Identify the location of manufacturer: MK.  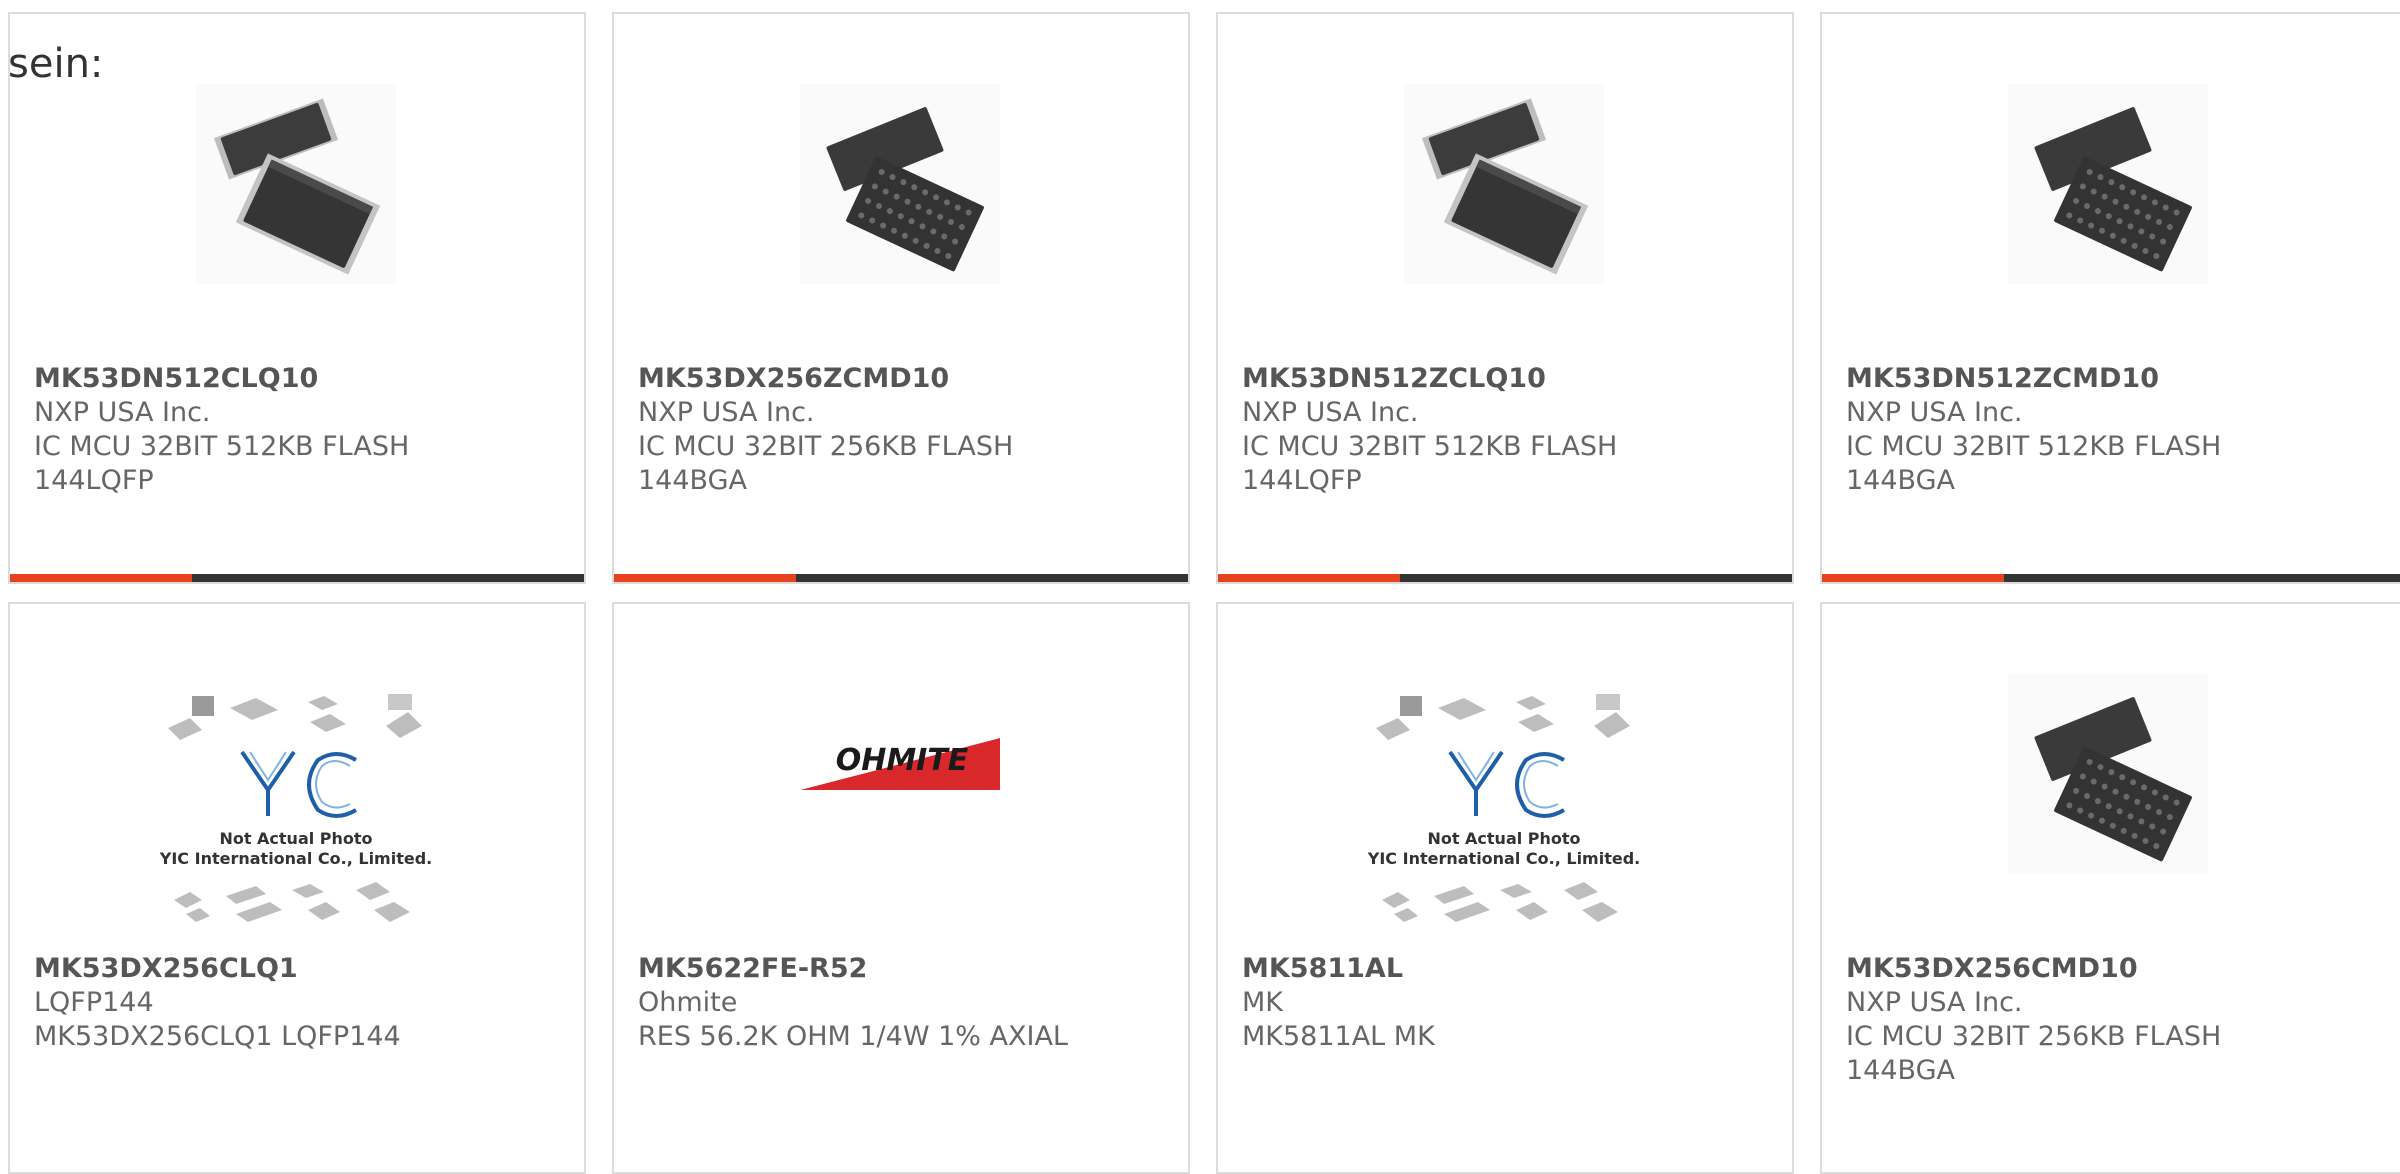
(1263, 1002).